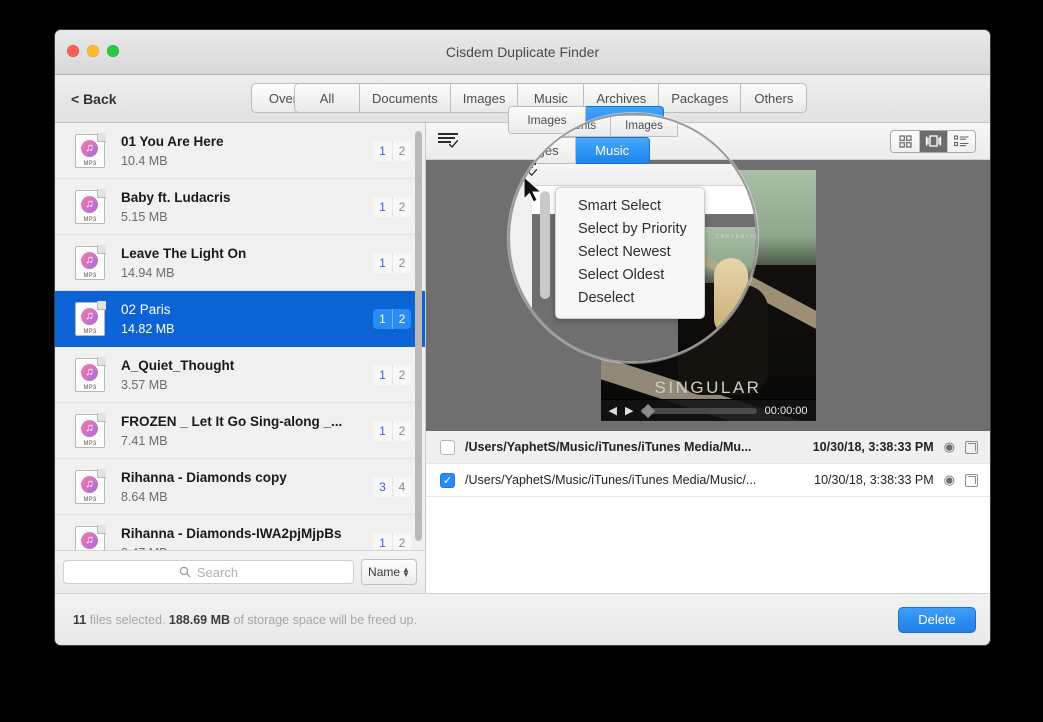 The width and height of the screenshot is (1043, 722). What do you see at coordinates (630, 298) in the screenshot?
I see `menu-item-deselect: Deselect` at bounding box center [630, 298].